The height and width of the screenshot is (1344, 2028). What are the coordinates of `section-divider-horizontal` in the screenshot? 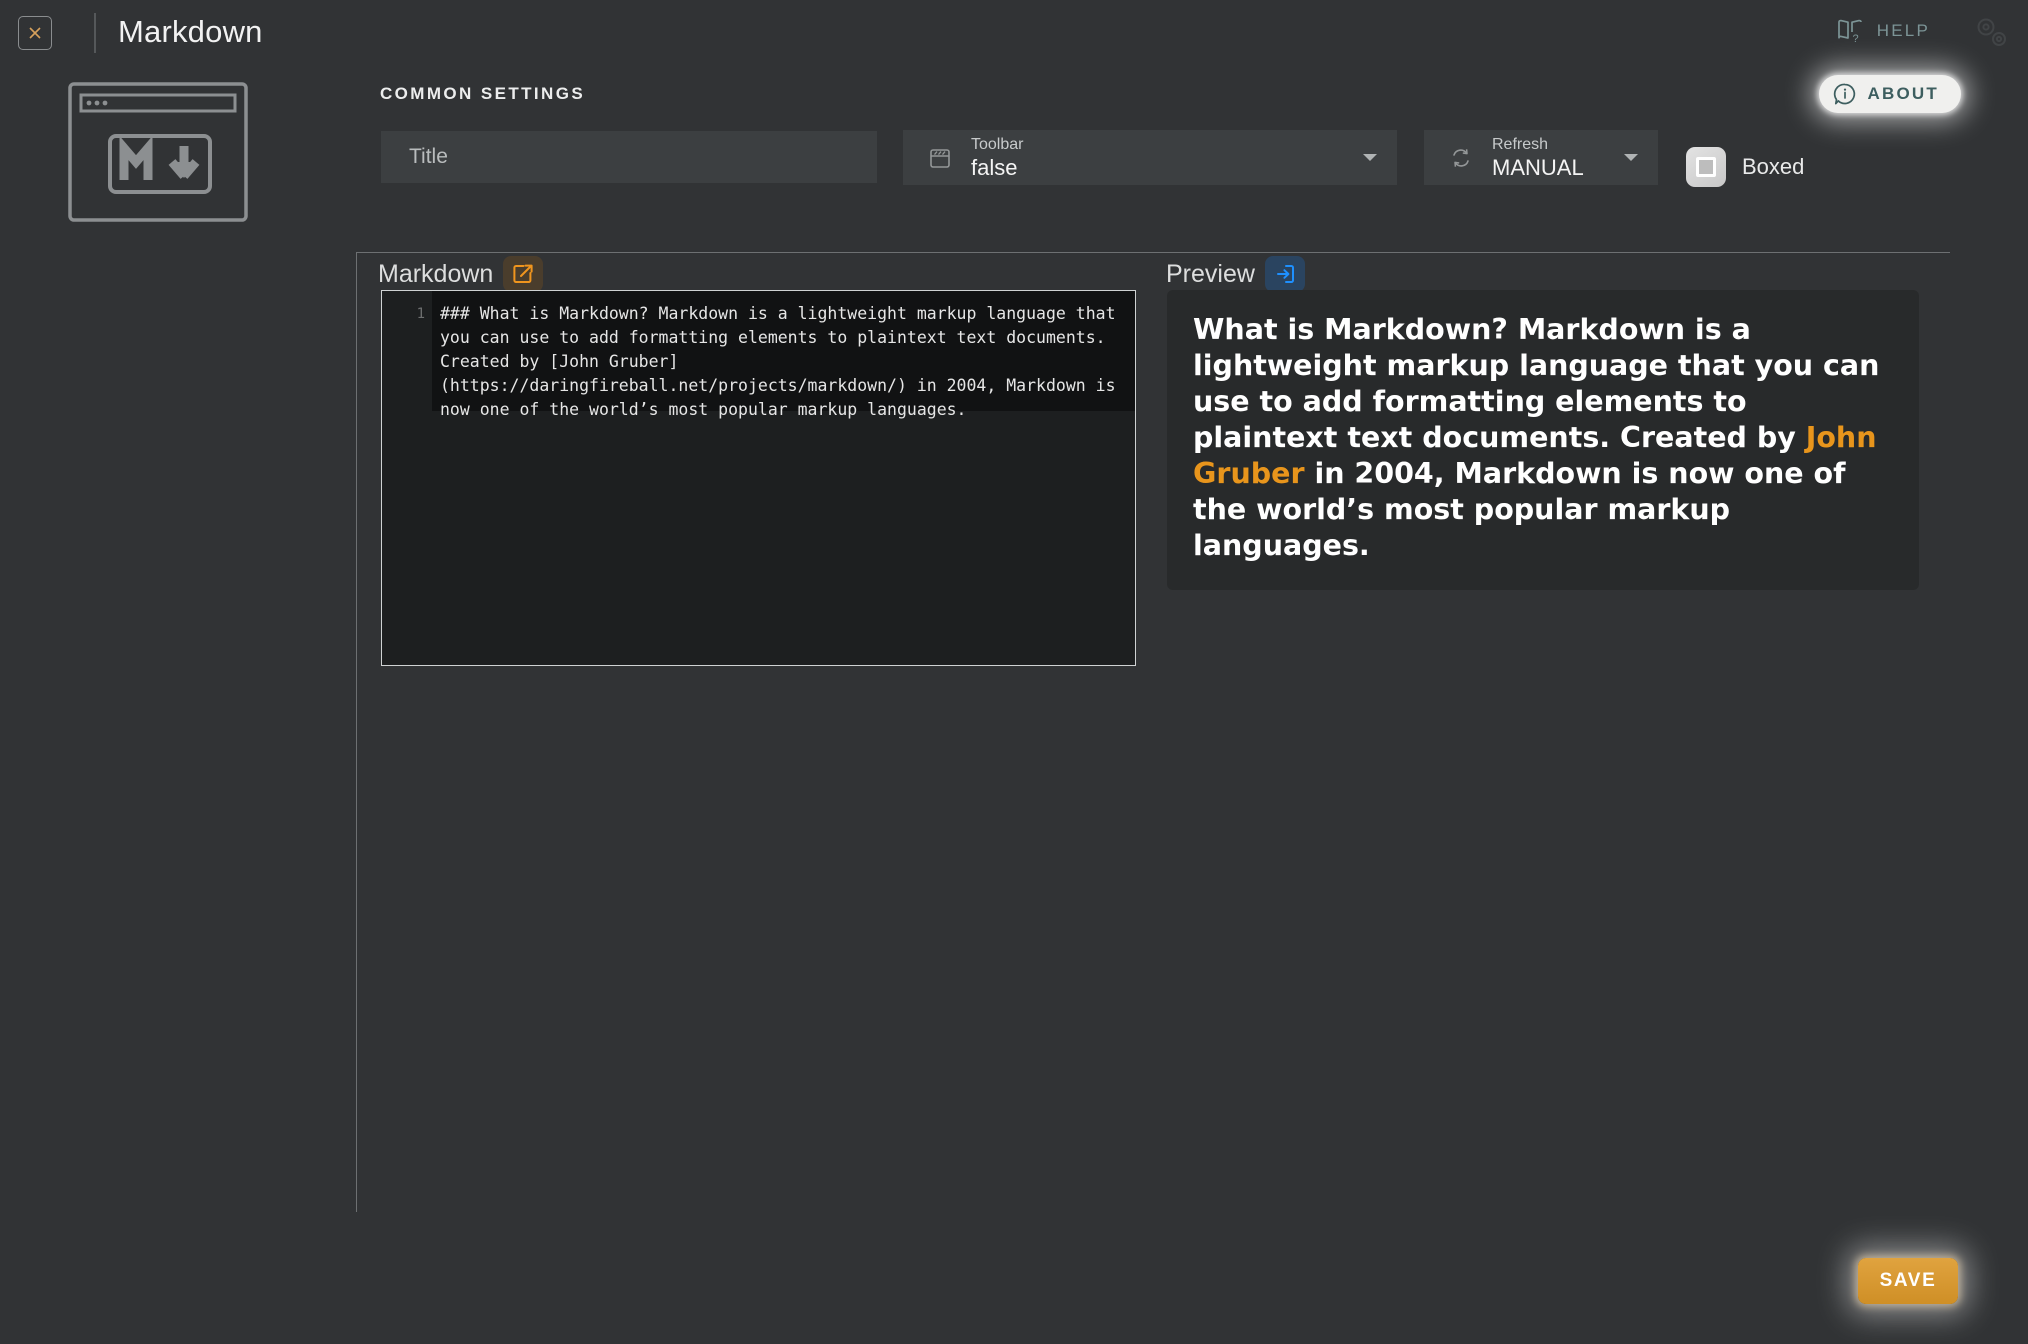 It's located at (1153, 252).